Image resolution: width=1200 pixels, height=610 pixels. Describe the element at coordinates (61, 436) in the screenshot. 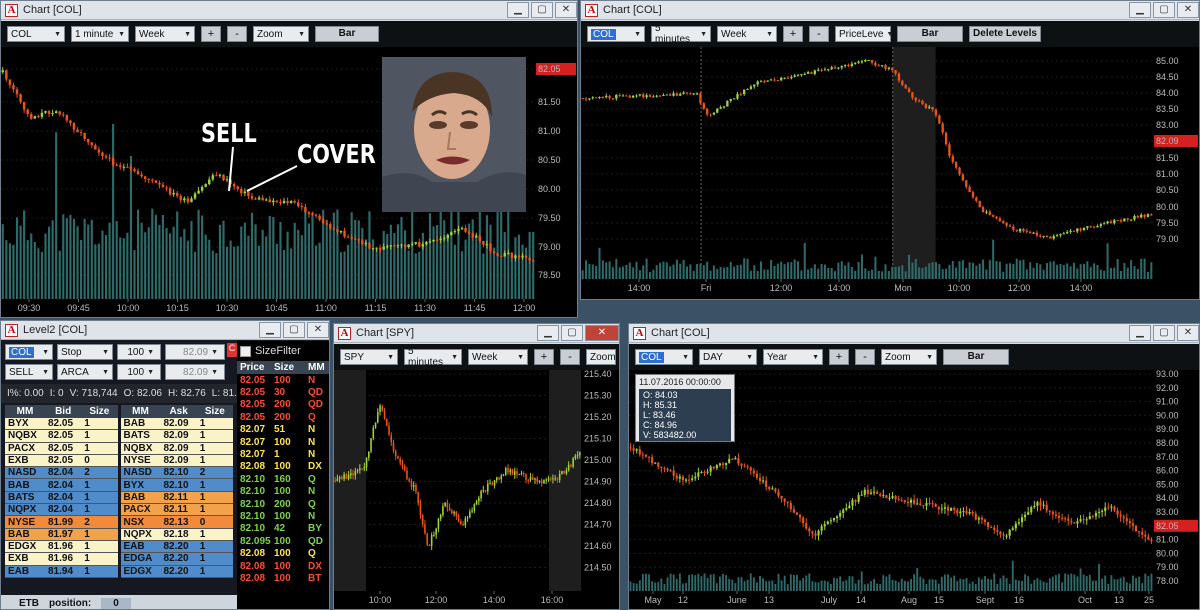

I see `bid-row: NQBX 82.05 1` at that location.